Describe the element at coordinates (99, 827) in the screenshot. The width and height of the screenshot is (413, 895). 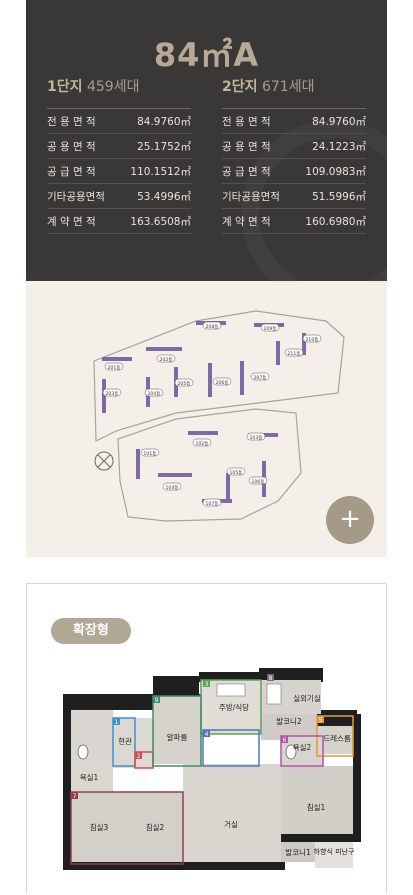
I see `label-bed3: 침실3` at that location.